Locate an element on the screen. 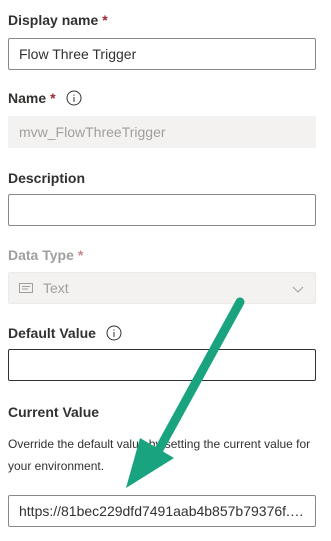  text-type-icon is located at coordinates (26, 288).